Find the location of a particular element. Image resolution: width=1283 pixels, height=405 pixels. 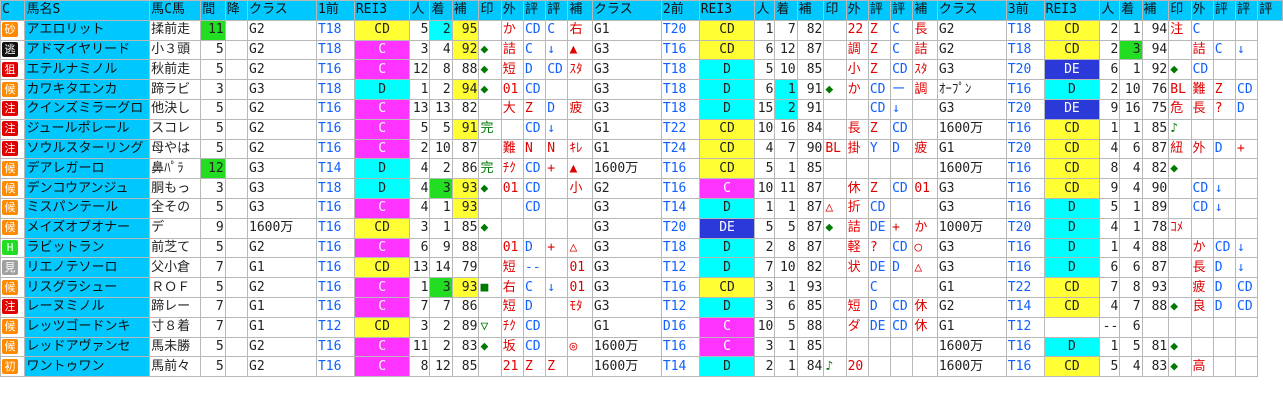

mark: ◆ is located at coordinates (1180, 307).